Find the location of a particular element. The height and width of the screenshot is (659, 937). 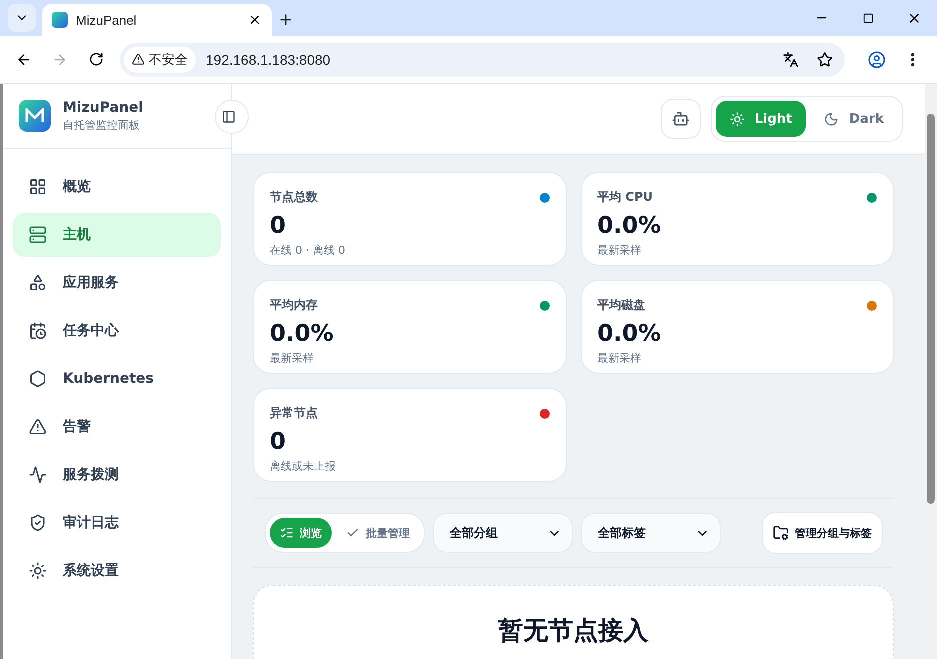

sun-icon is located at coordinates (737, 119).